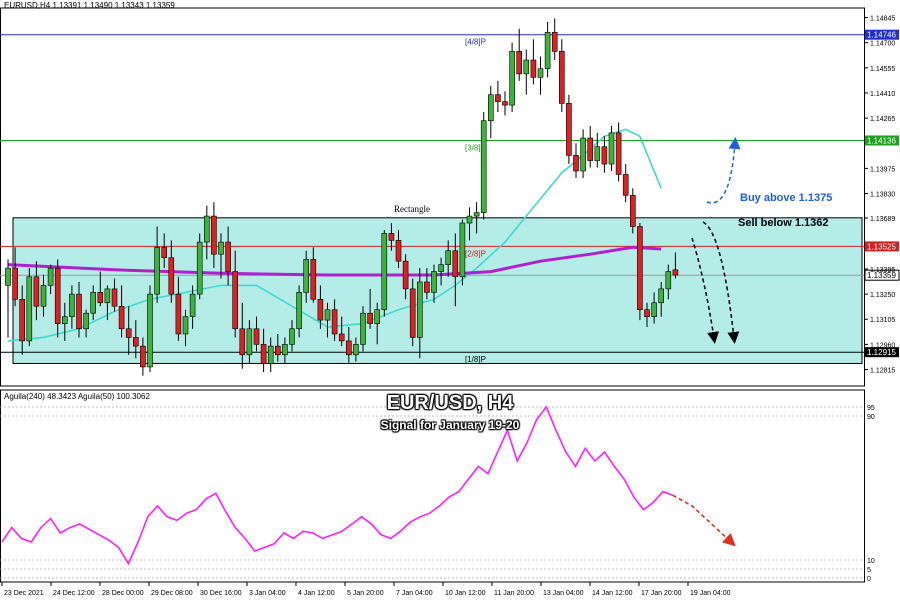 This screenshot has height=600, width=900. Describe the element at coordinates (882, 345) in the screenshot. I see `price-tick-label: 1.12960` at that location.